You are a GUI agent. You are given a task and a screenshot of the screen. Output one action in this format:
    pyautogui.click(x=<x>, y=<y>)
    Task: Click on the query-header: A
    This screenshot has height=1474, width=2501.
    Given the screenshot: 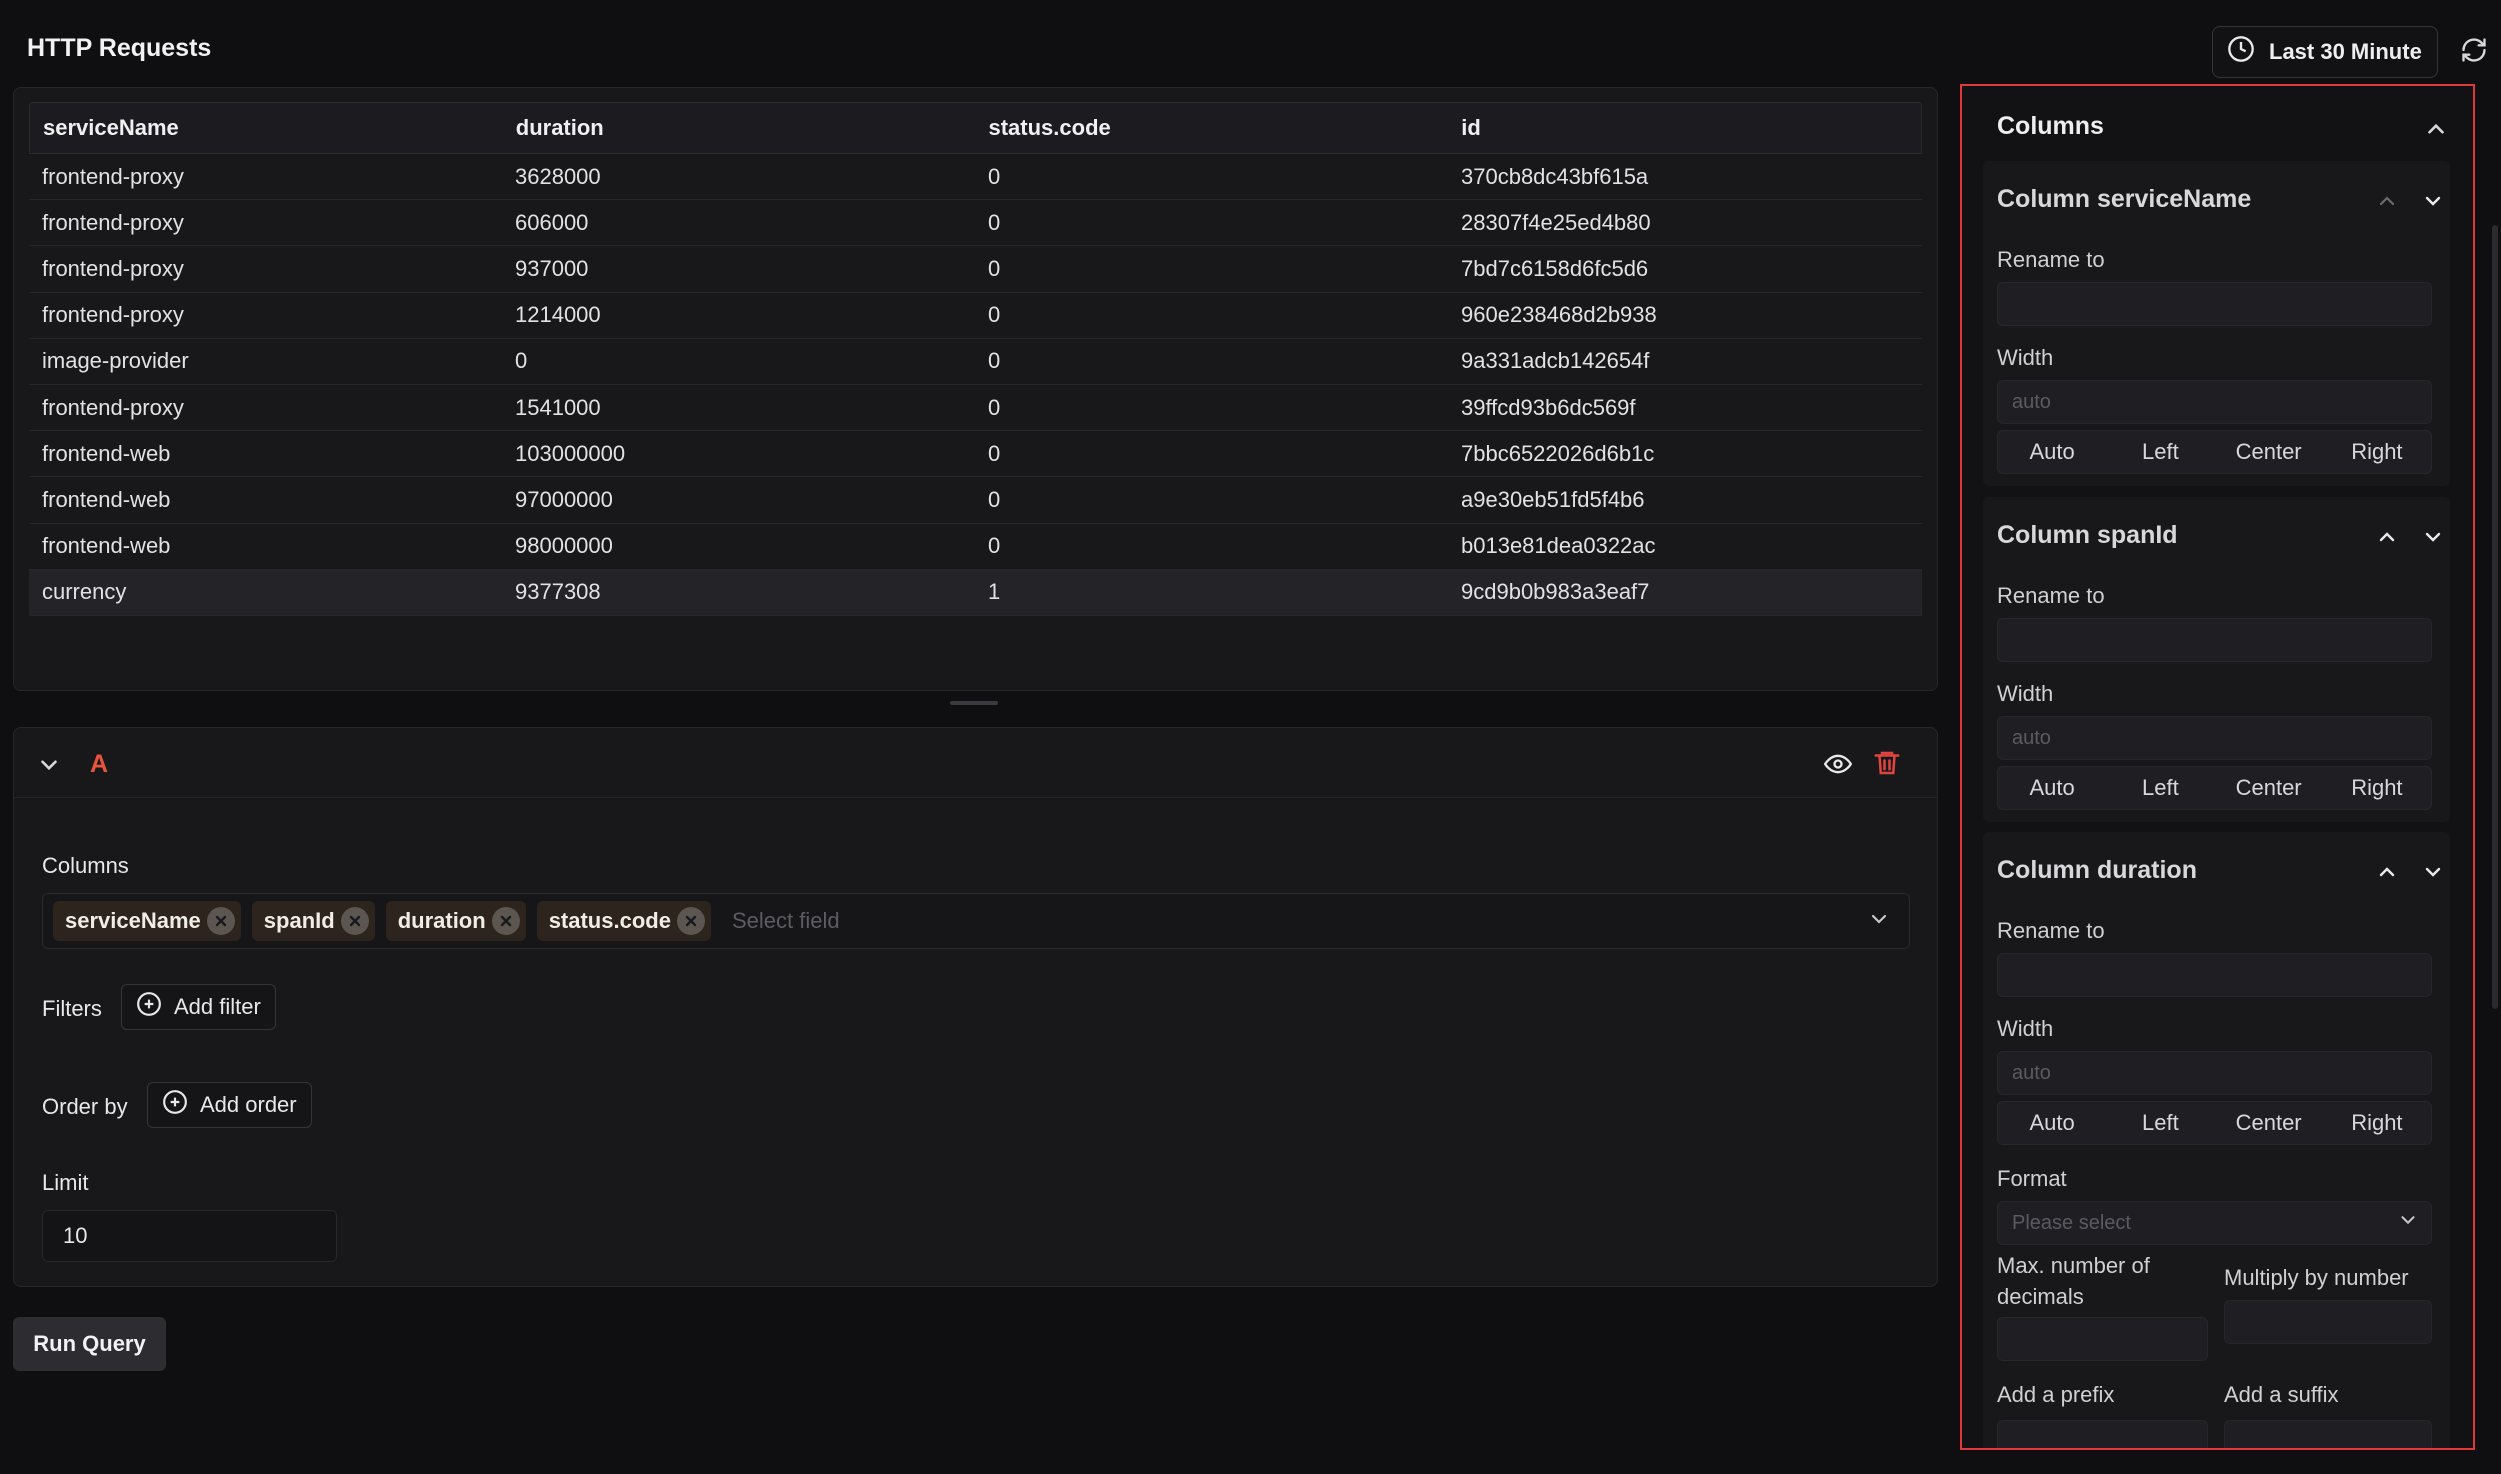 What is the action you would take?
    pyautogui.click(x=975, y=763)
    